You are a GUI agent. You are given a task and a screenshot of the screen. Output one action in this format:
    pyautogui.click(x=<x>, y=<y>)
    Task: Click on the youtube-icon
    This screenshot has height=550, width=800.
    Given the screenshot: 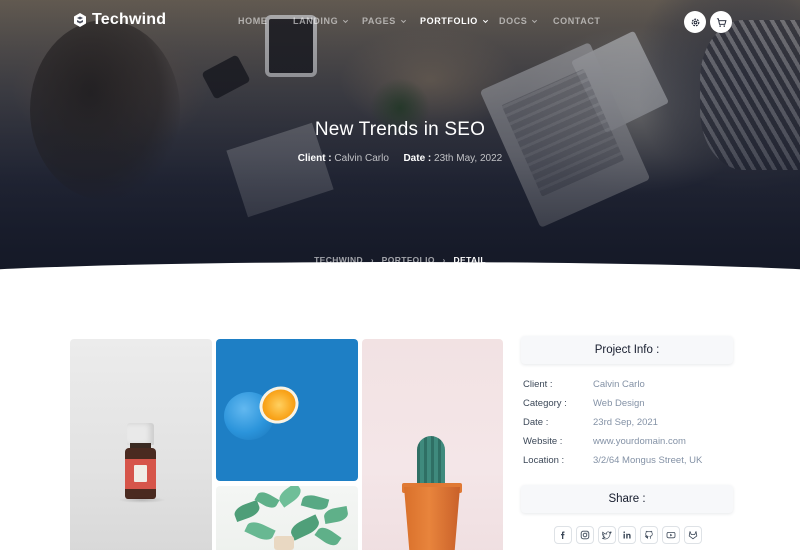 What is the action you would take?
    pyautogui.click(x=671, y=535)
    